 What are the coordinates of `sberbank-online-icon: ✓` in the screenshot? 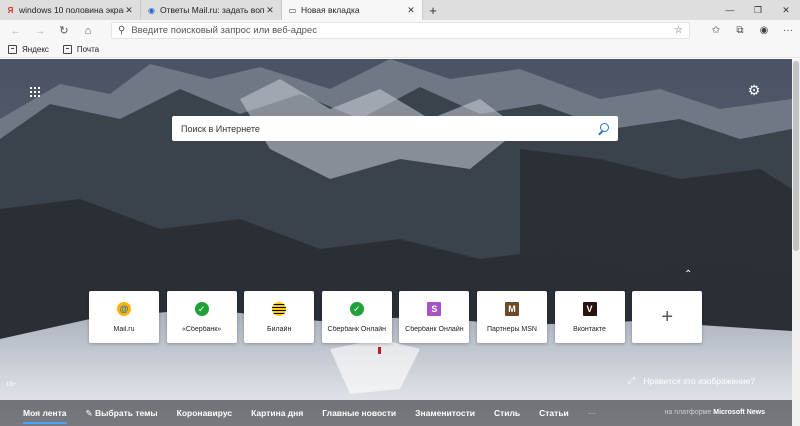 It's located at (356, 309).